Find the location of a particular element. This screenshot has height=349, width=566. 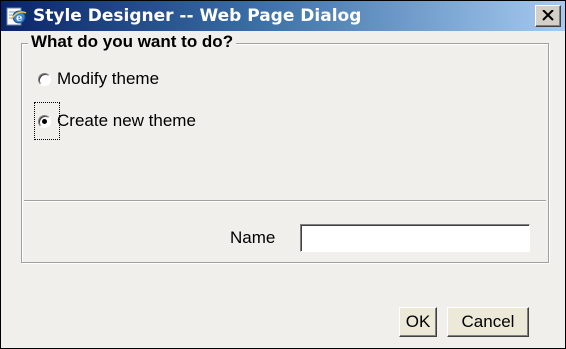

close-icon is located at coordinates (548, 15).